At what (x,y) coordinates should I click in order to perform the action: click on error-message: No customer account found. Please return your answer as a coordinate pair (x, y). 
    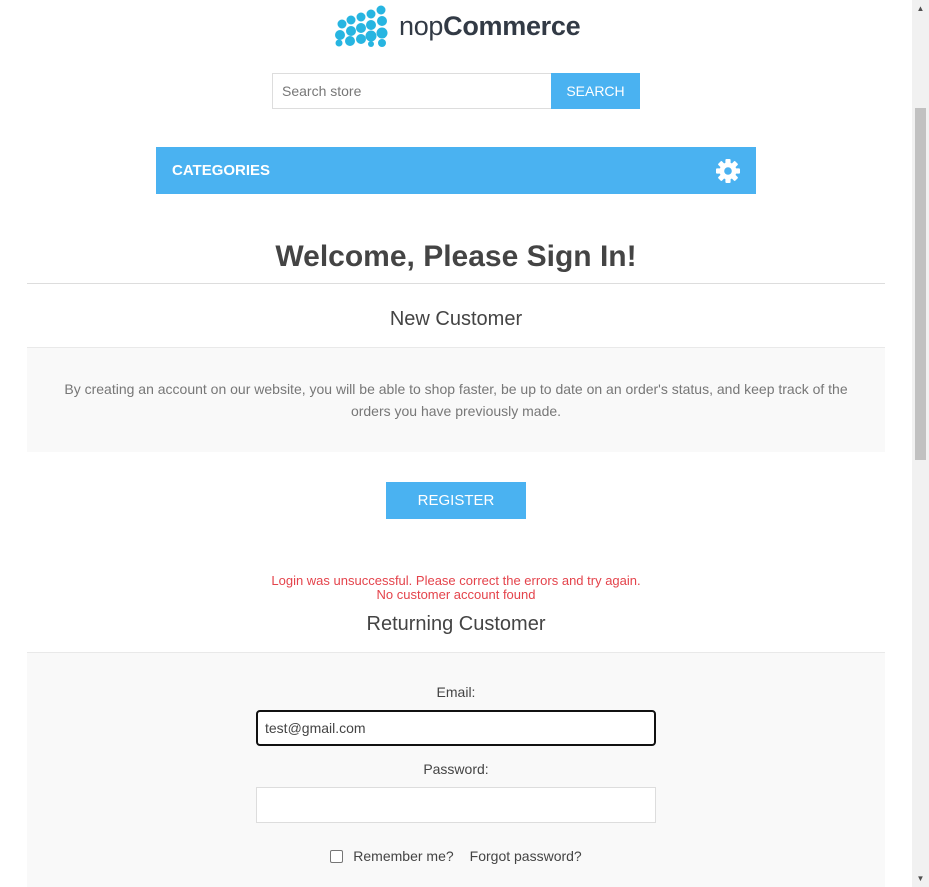
    Looking at the image, I should click on (456, 594).